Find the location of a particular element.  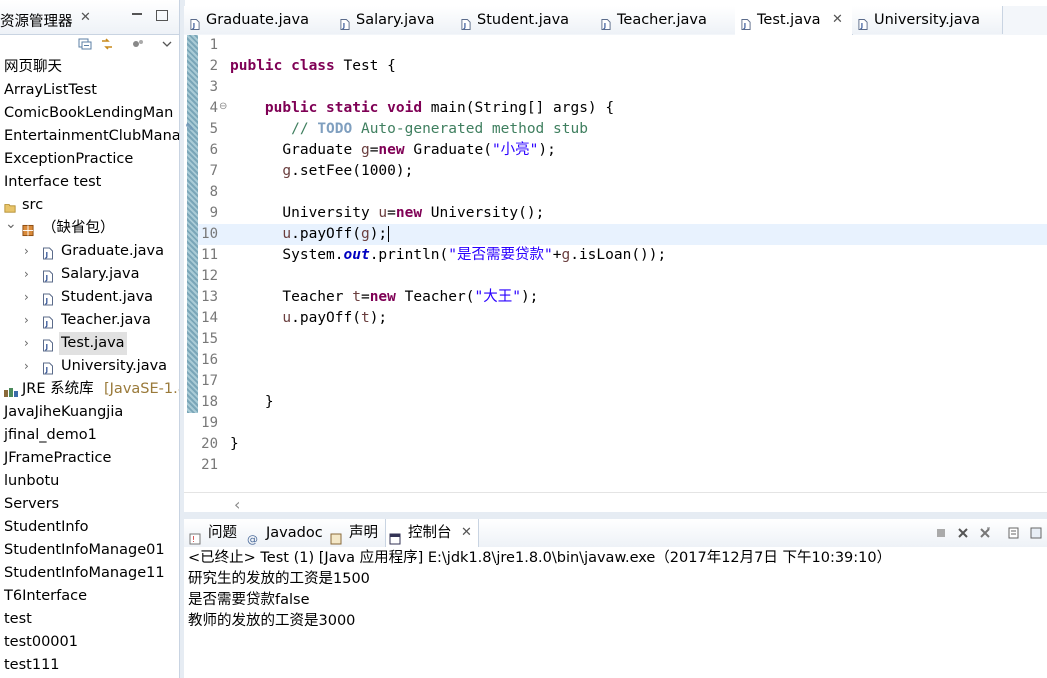

svg-text: J is located at coordinates (47, 301).